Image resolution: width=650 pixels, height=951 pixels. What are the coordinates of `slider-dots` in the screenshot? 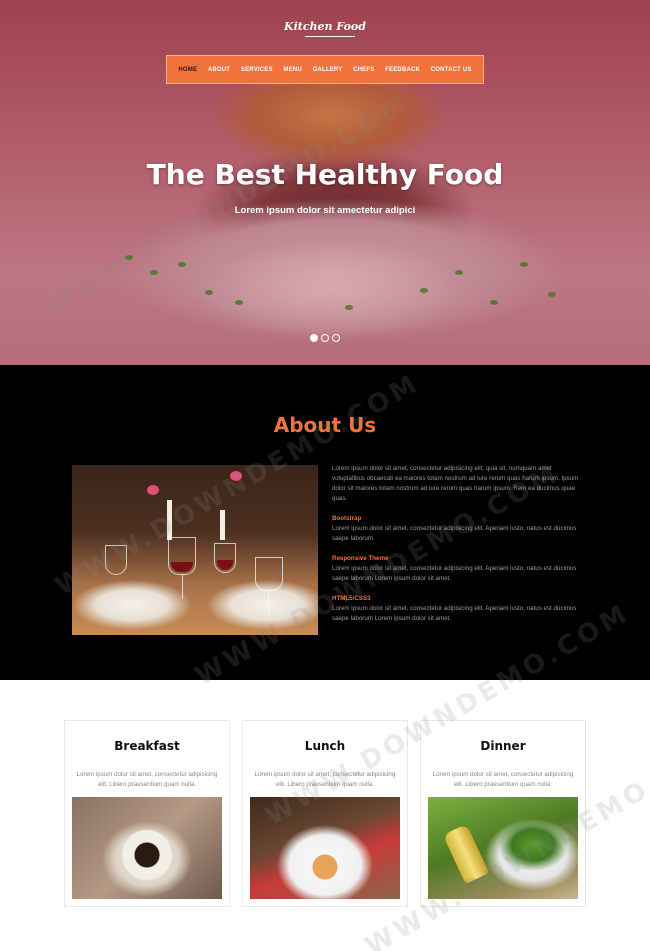 It's located at (325, 338).